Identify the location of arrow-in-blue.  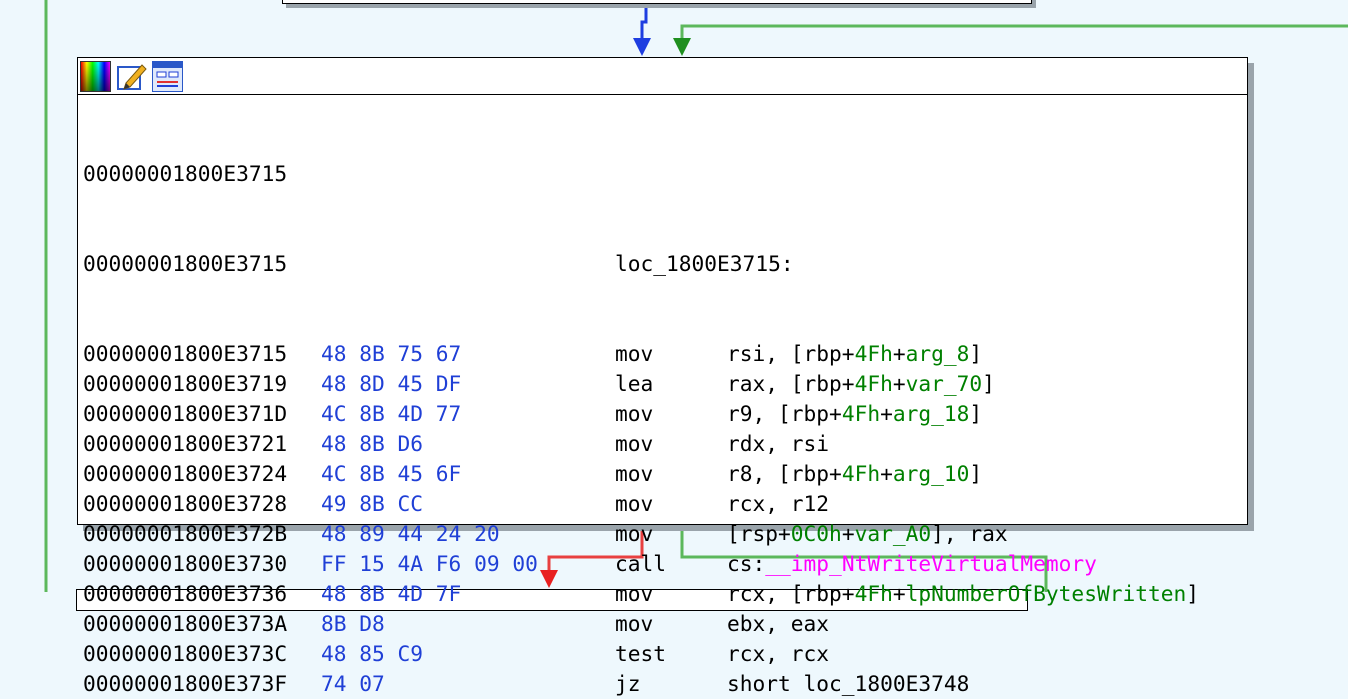
(642, 47).